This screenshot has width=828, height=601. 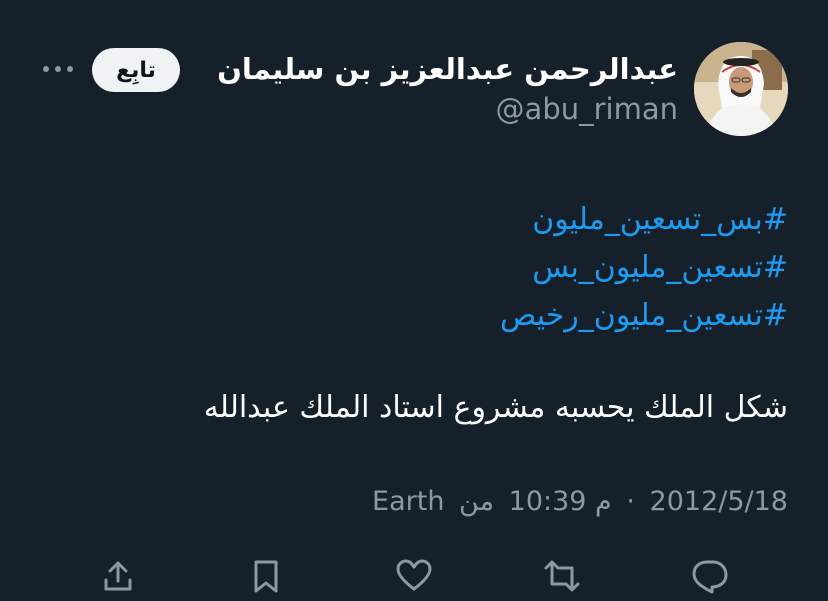 I want to click on retweet-icon, so click(x=562, y=576).